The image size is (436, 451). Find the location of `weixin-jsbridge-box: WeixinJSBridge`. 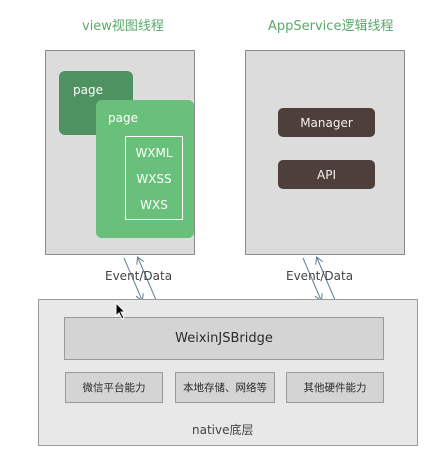

weixin-jsbridge-box: WeixinJSBridge is located at coordinates (224, 338).